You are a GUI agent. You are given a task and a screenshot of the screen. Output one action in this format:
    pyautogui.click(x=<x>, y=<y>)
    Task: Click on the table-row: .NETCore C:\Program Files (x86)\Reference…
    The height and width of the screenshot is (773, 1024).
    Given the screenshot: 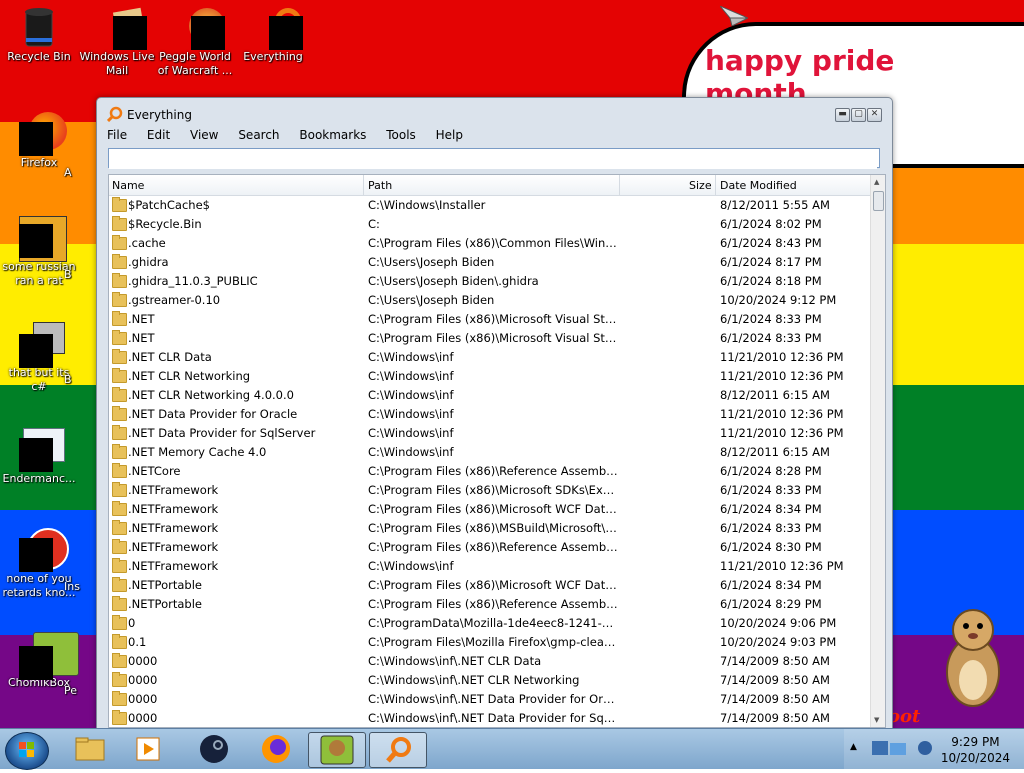 What is the action you would take?
    pyautogui.click(x=490, y=471)
    